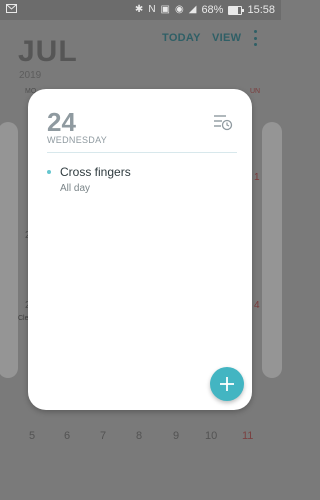 The width and height of the screenshot is (320, 500). What do you see at coordinates (236, 10) in the screenshot?
I see `battery-icon` at bounding box center [236, 10].